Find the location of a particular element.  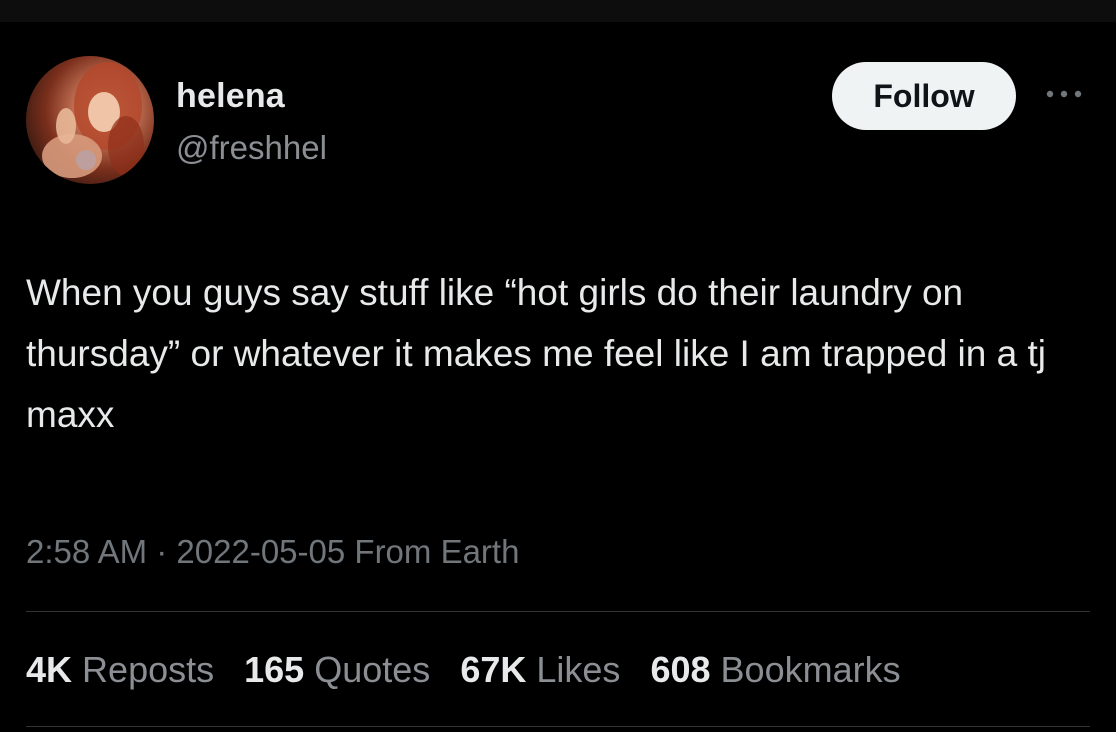

stat-reposts: 4K Reposts is located at coordinates (120, 670).